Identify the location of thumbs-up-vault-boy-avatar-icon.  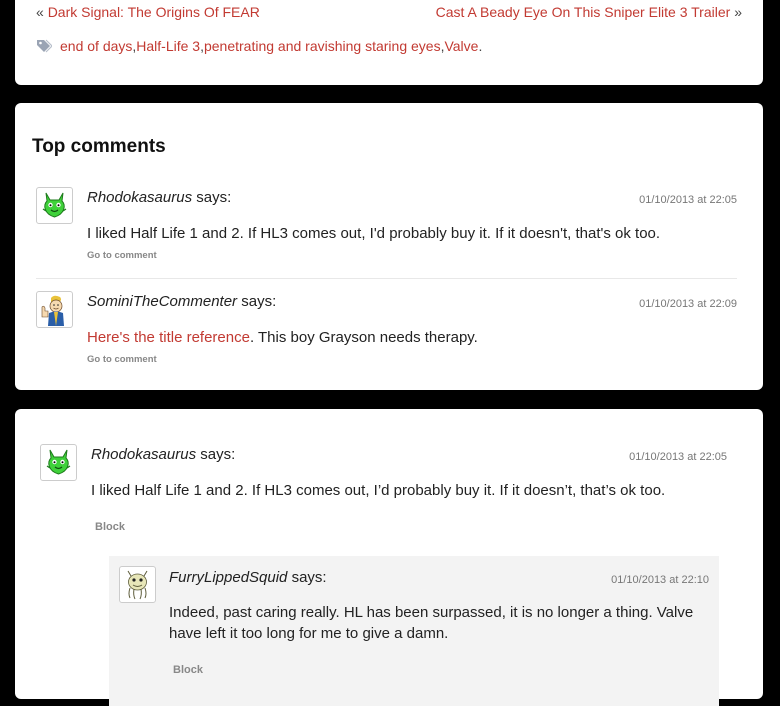
(52, 310).